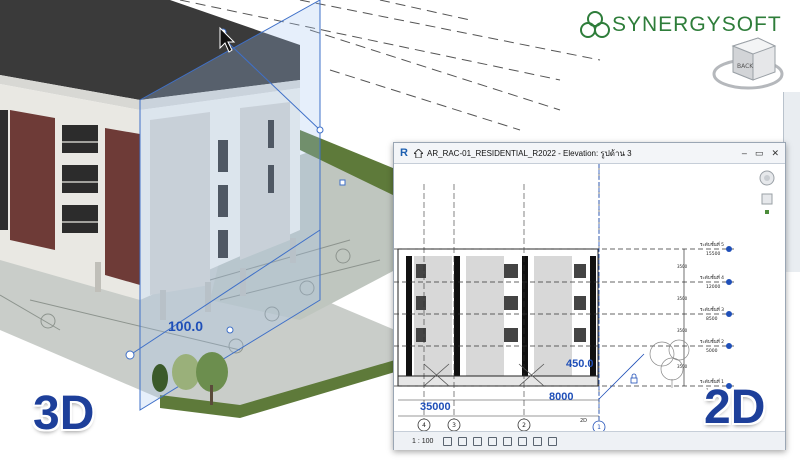 The image size is (800, 461). Describe the element at coordinates (712, 244) in the screenshot. I see `level-label: ระดับชั้นที่ 5` at that location.